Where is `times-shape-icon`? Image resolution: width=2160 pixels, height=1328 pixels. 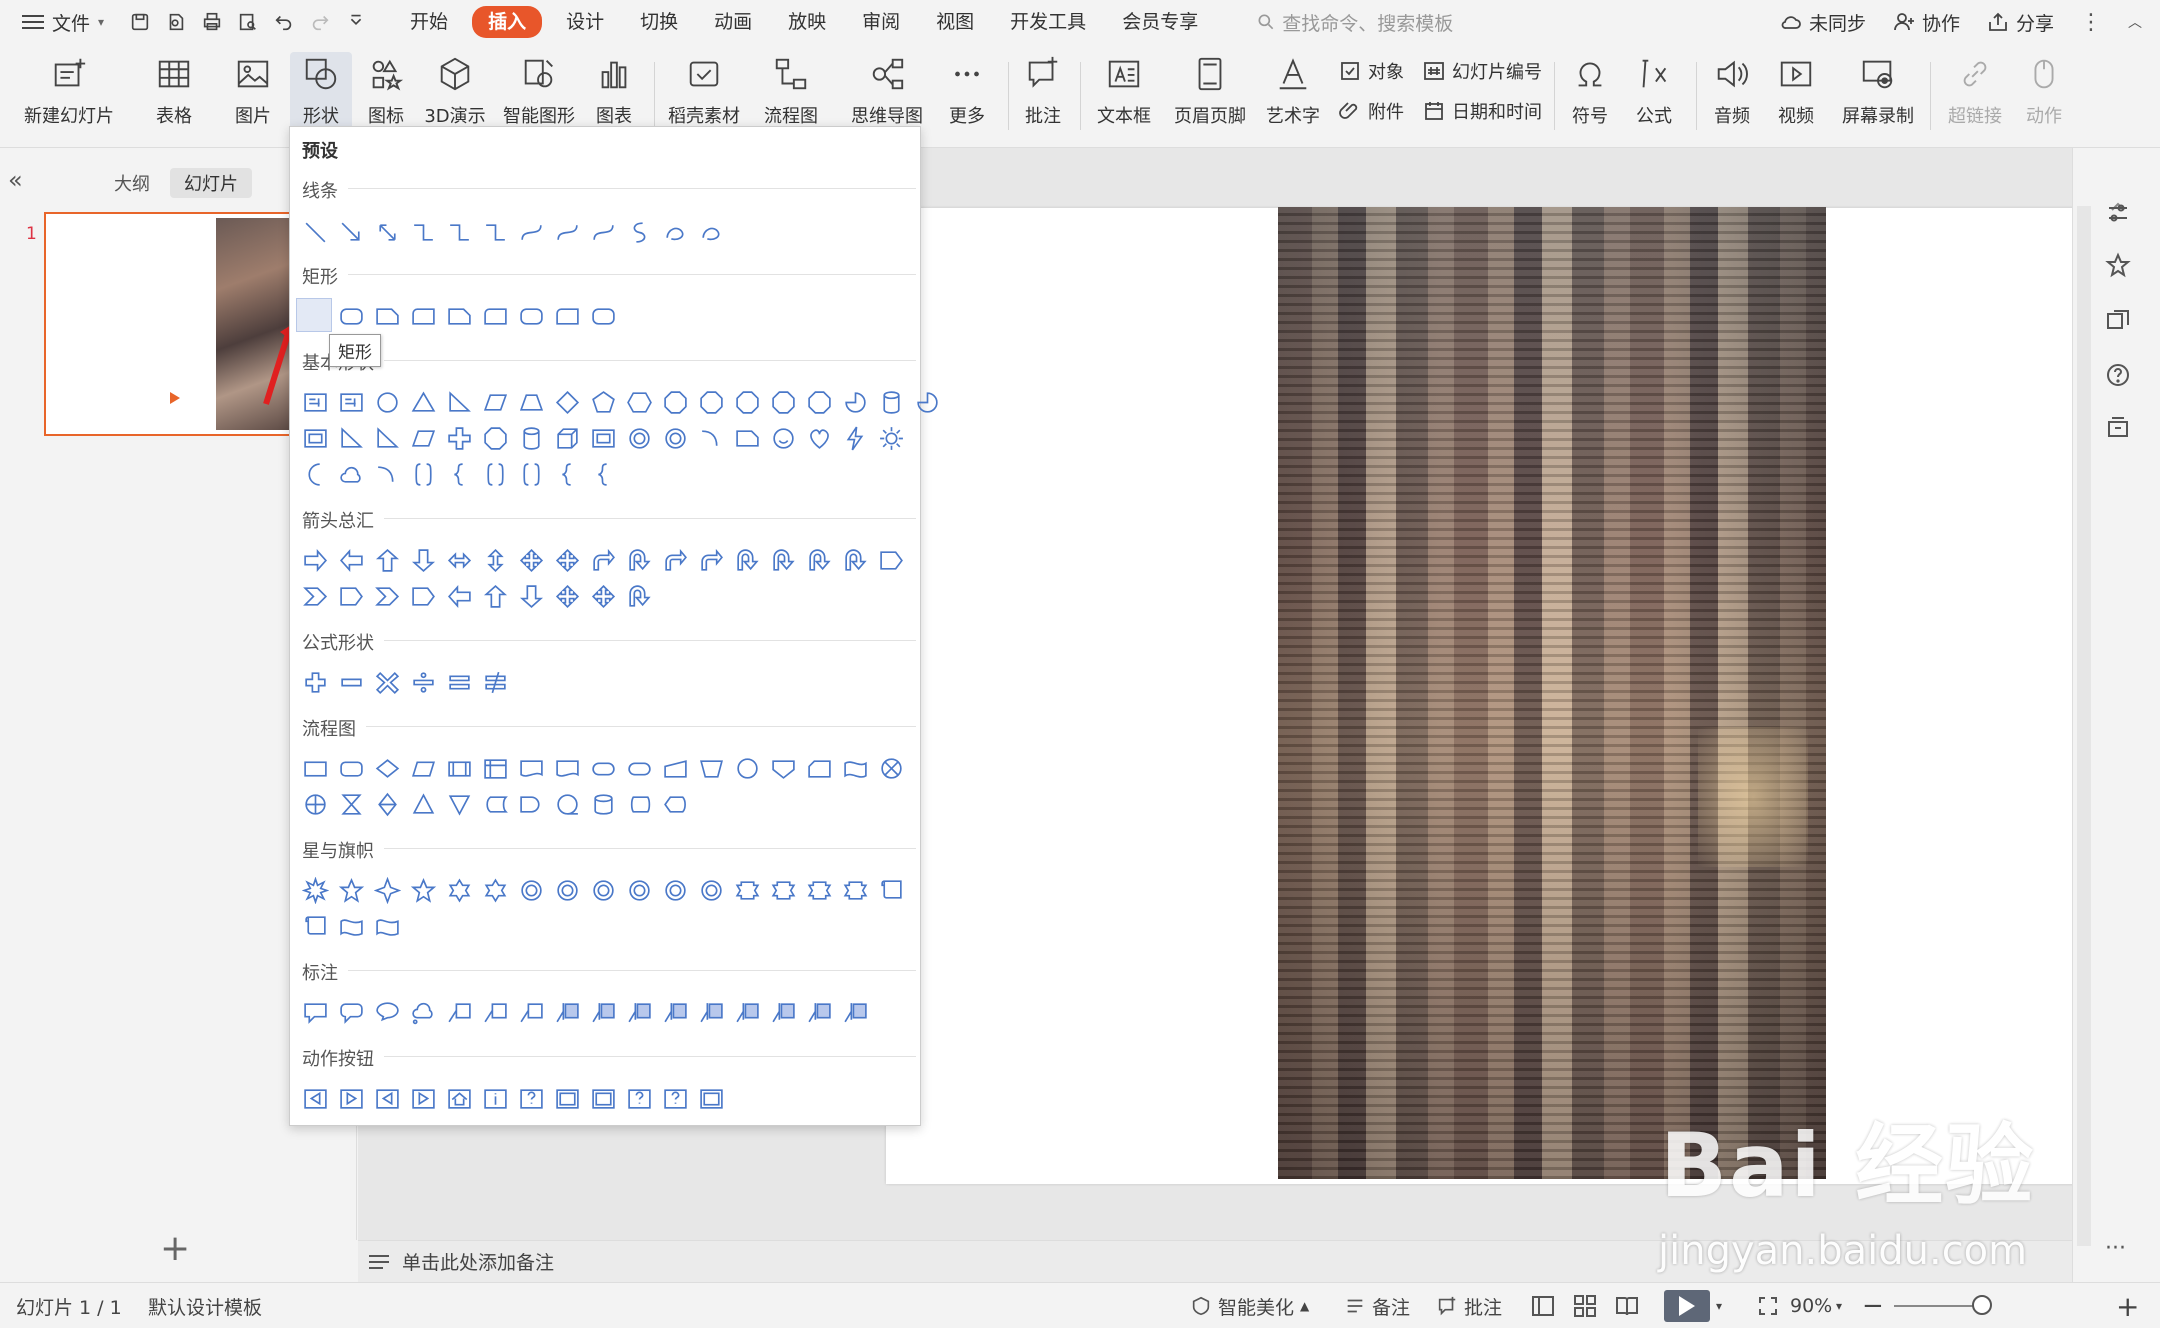 times-shape-icon is located at coordinates (387, 682).